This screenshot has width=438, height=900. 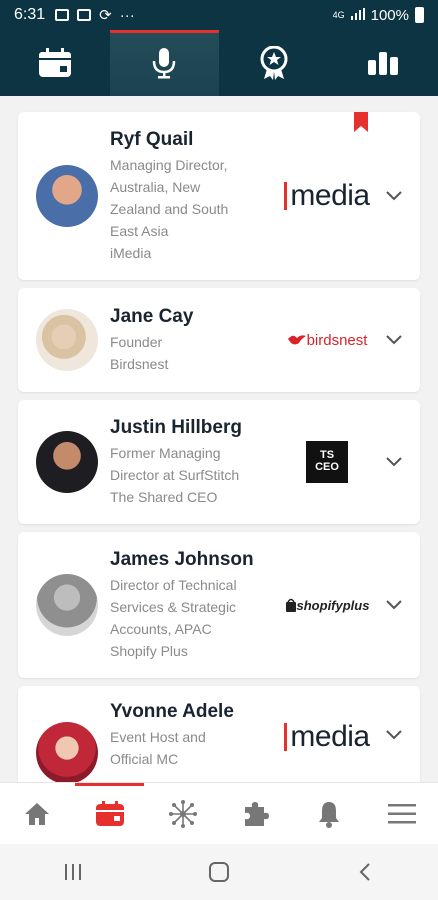 What do you see at coordinates (419, 15) in the screenshot?
I see `battery-icon` at bounding box center [419, 15].